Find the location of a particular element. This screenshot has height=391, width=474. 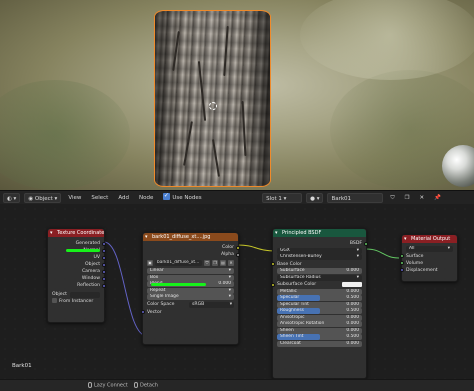

3d-cursor-icon is located at coordinates (213, 106).